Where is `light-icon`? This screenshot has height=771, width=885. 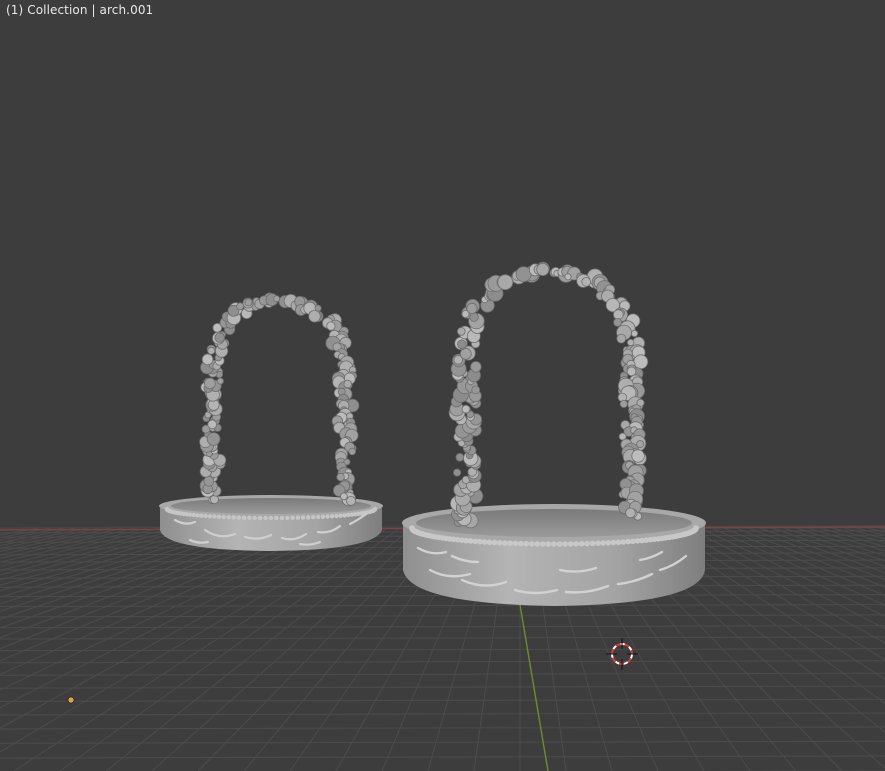 light-icon is located at coordinates (71, 700).